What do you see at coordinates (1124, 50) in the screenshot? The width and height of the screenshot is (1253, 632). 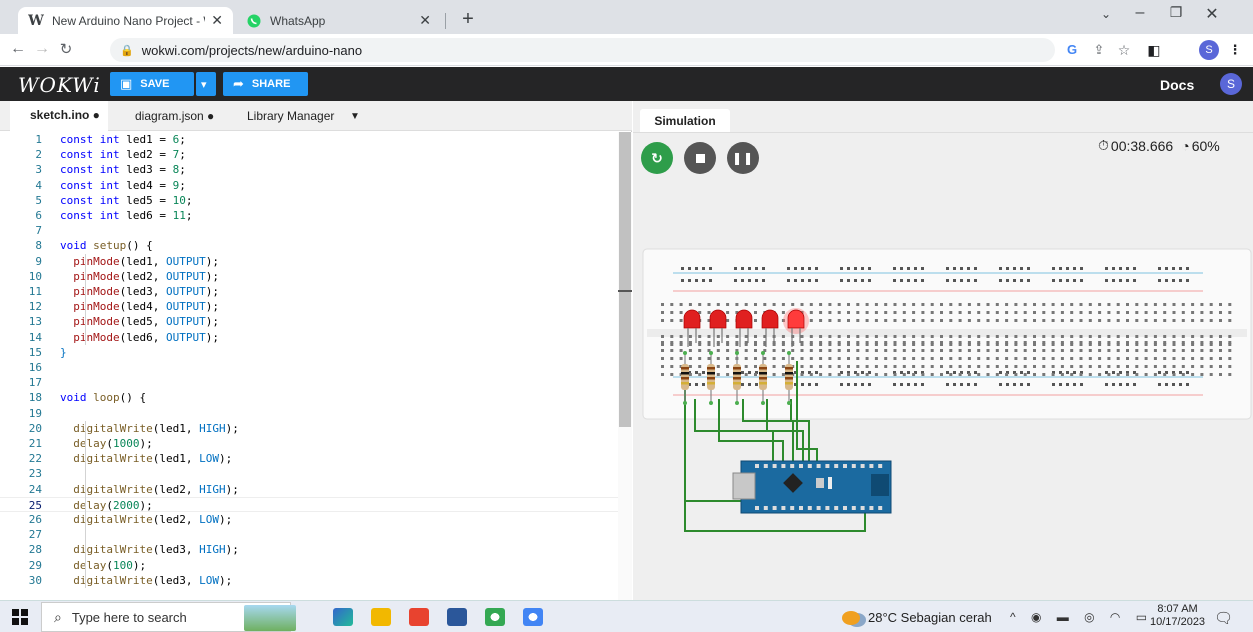 I see `bookmark-star-icon: ☆` at bounding box center [1124, 50].